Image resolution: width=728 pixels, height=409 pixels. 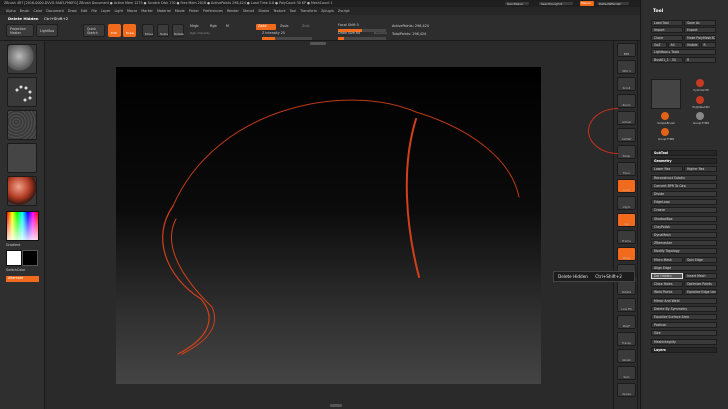 What do you see at coordinates (684, 243) in the screenshot?
I see `tool-section-zremesher: ZRemesher` at bounding box center [684, 243].